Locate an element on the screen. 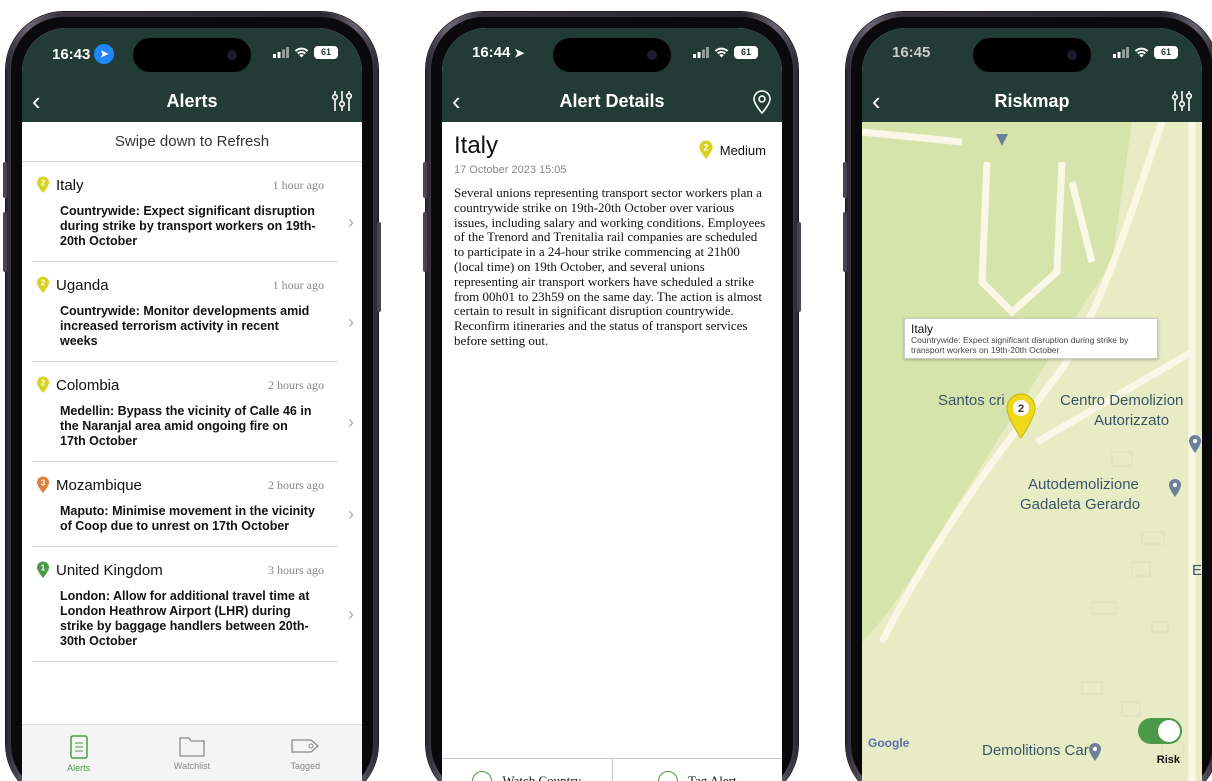 The image size is (1212, 781). tab-bar: Alerts Watchlist Tagged is located at coordinates (192, 752).